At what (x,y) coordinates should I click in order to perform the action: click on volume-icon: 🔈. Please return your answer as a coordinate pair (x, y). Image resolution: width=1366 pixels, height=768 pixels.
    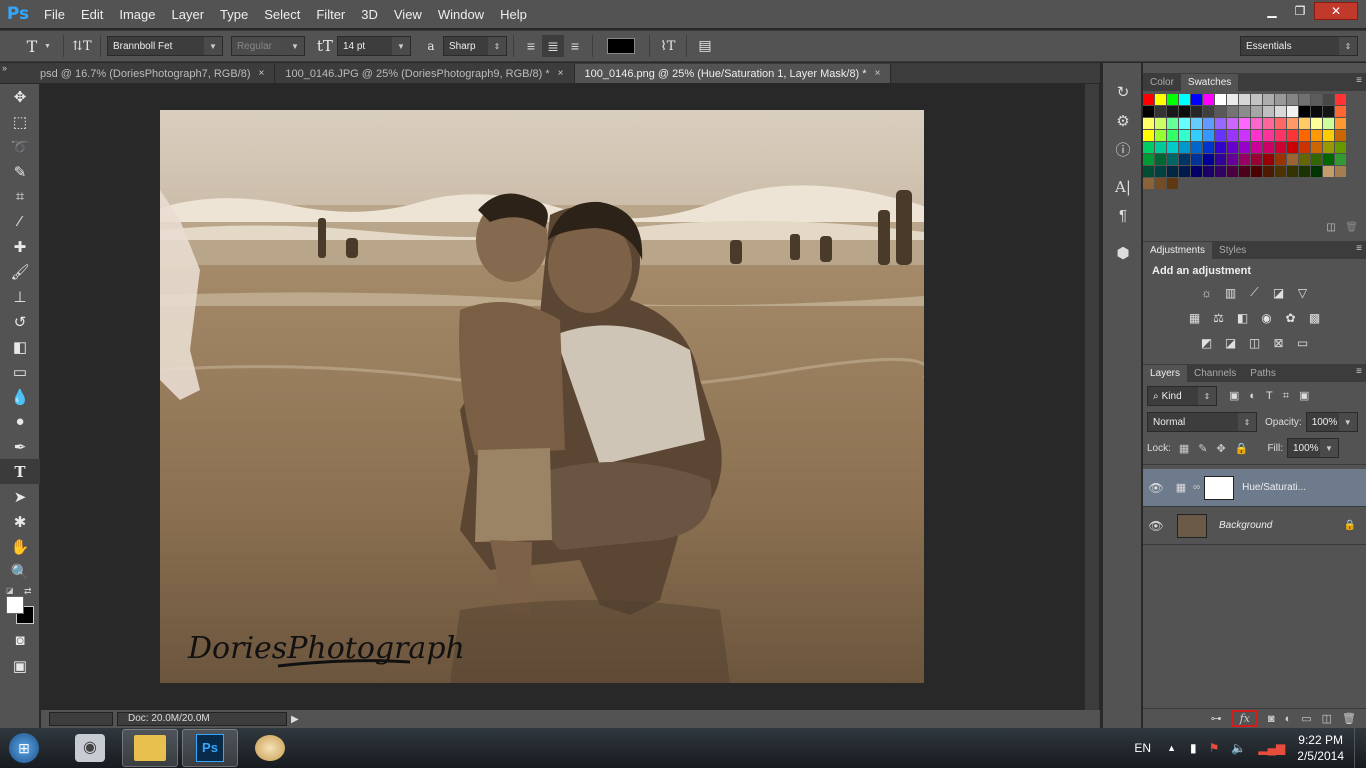
    Looking at the image, I should click on (1238, 748).